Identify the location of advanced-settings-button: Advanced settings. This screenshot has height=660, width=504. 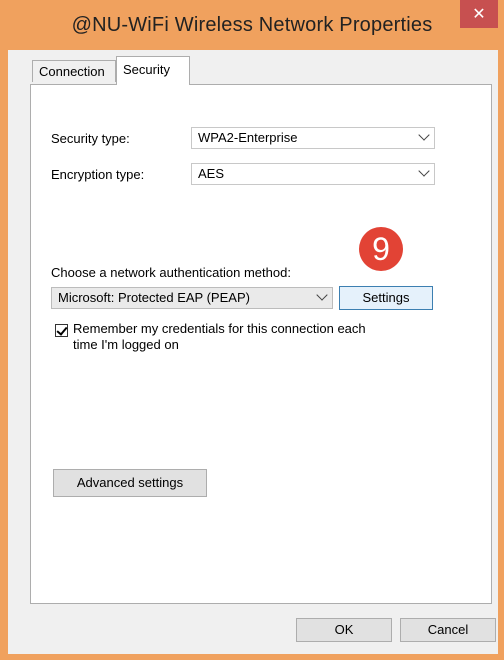
(130, 483).